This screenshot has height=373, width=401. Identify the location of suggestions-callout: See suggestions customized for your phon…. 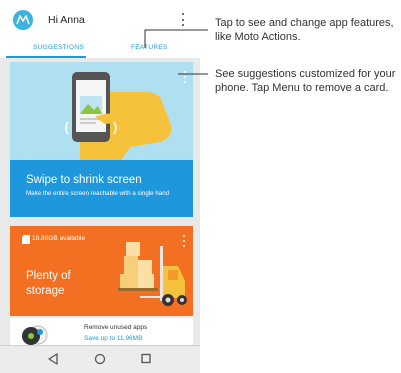
(305, 81).